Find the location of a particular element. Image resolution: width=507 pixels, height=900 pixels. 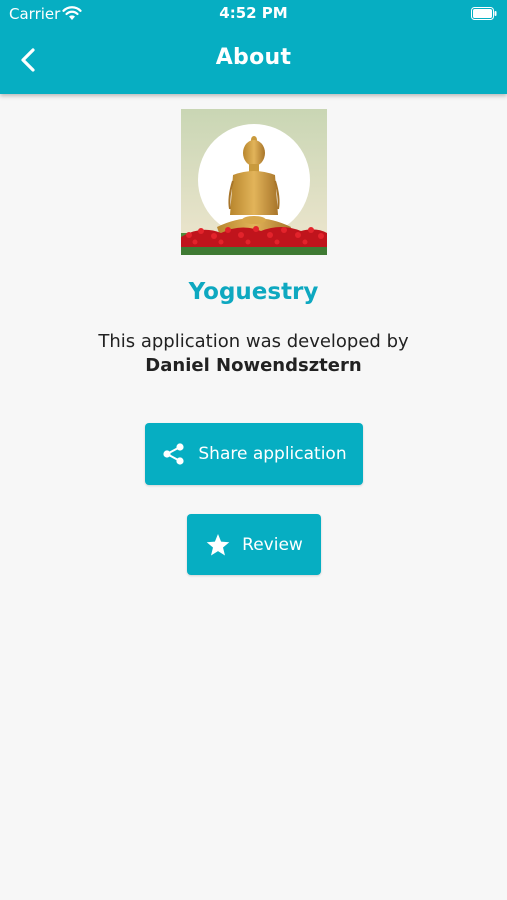

battery-icon is located at coordinates (484, 13).